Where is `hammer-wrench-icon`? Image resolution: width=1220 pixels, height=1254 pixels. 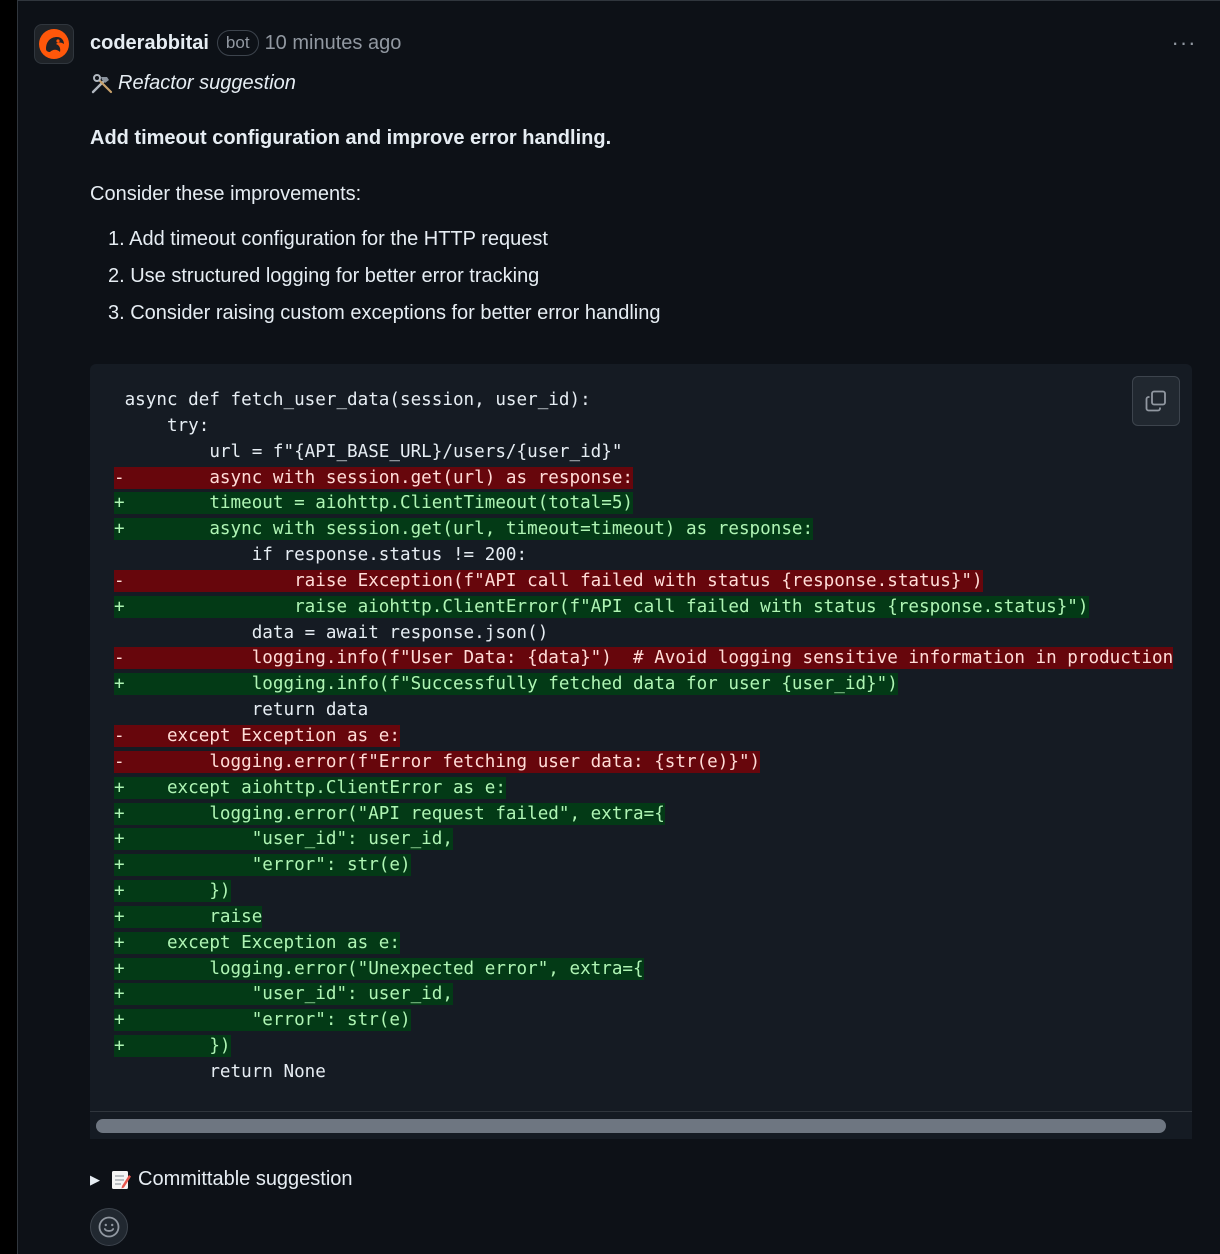
hammer-wrench-icon is located at coordinates (102, 83).